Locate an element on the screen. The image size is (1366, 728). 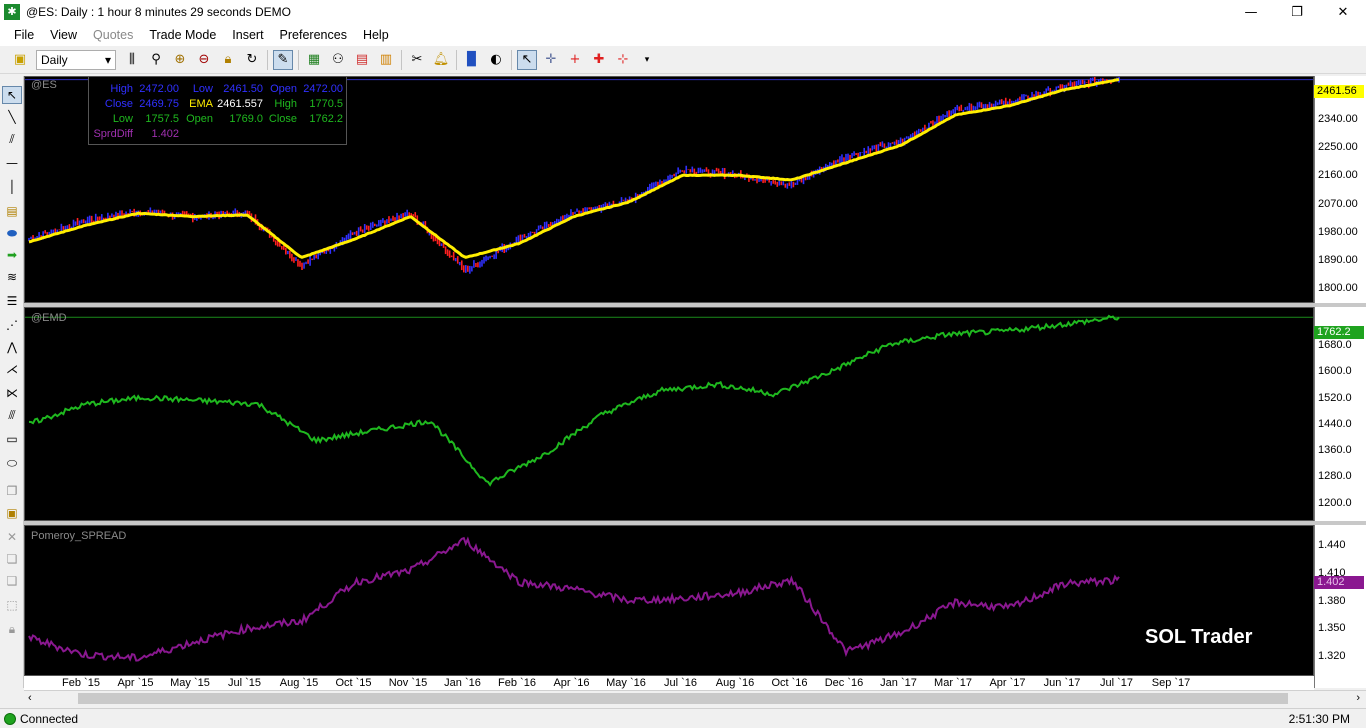
rectangle-tool-icon: ▭ is located at coordinates (12, 439).